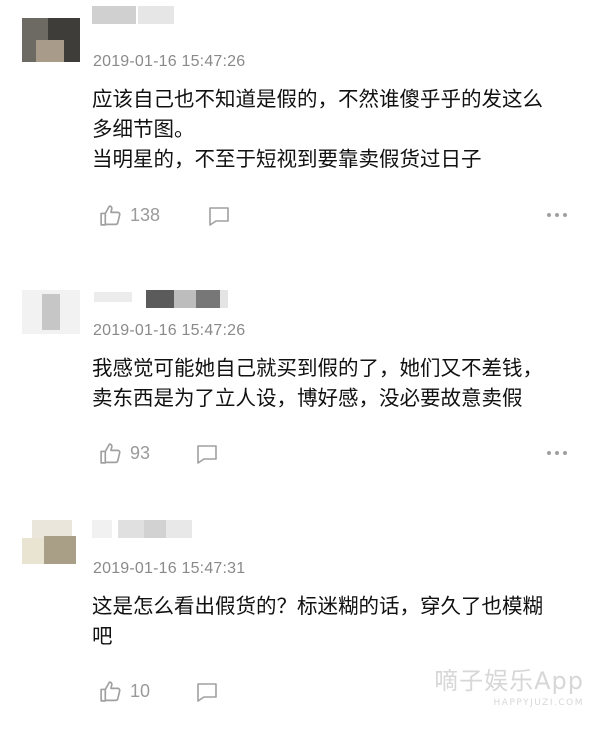  What do you see at coordinates (338, 216) in the screenshot?
I see `comment-actions: 138` at bounding box center [338, 216].